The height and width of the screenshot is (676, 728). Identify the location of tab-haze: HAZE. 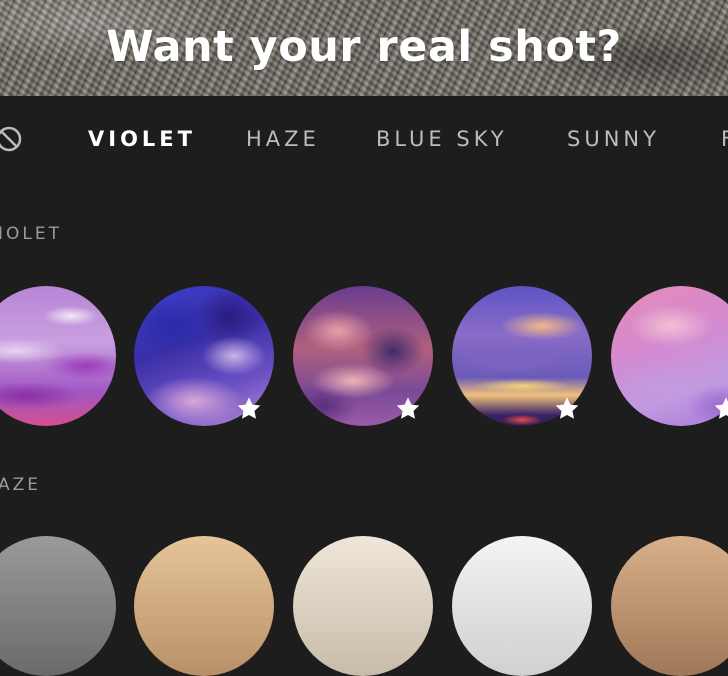
(283, 139).